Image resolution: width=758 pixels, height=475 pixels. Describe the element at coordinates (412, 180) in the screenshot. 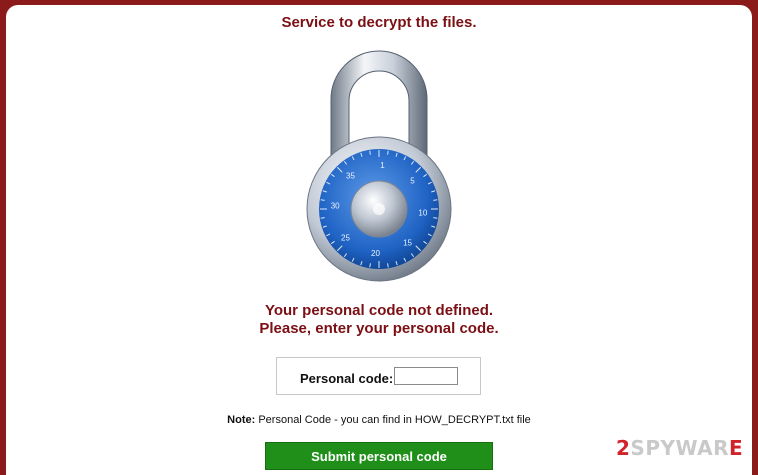

I see `dial-number: 5` at that location.